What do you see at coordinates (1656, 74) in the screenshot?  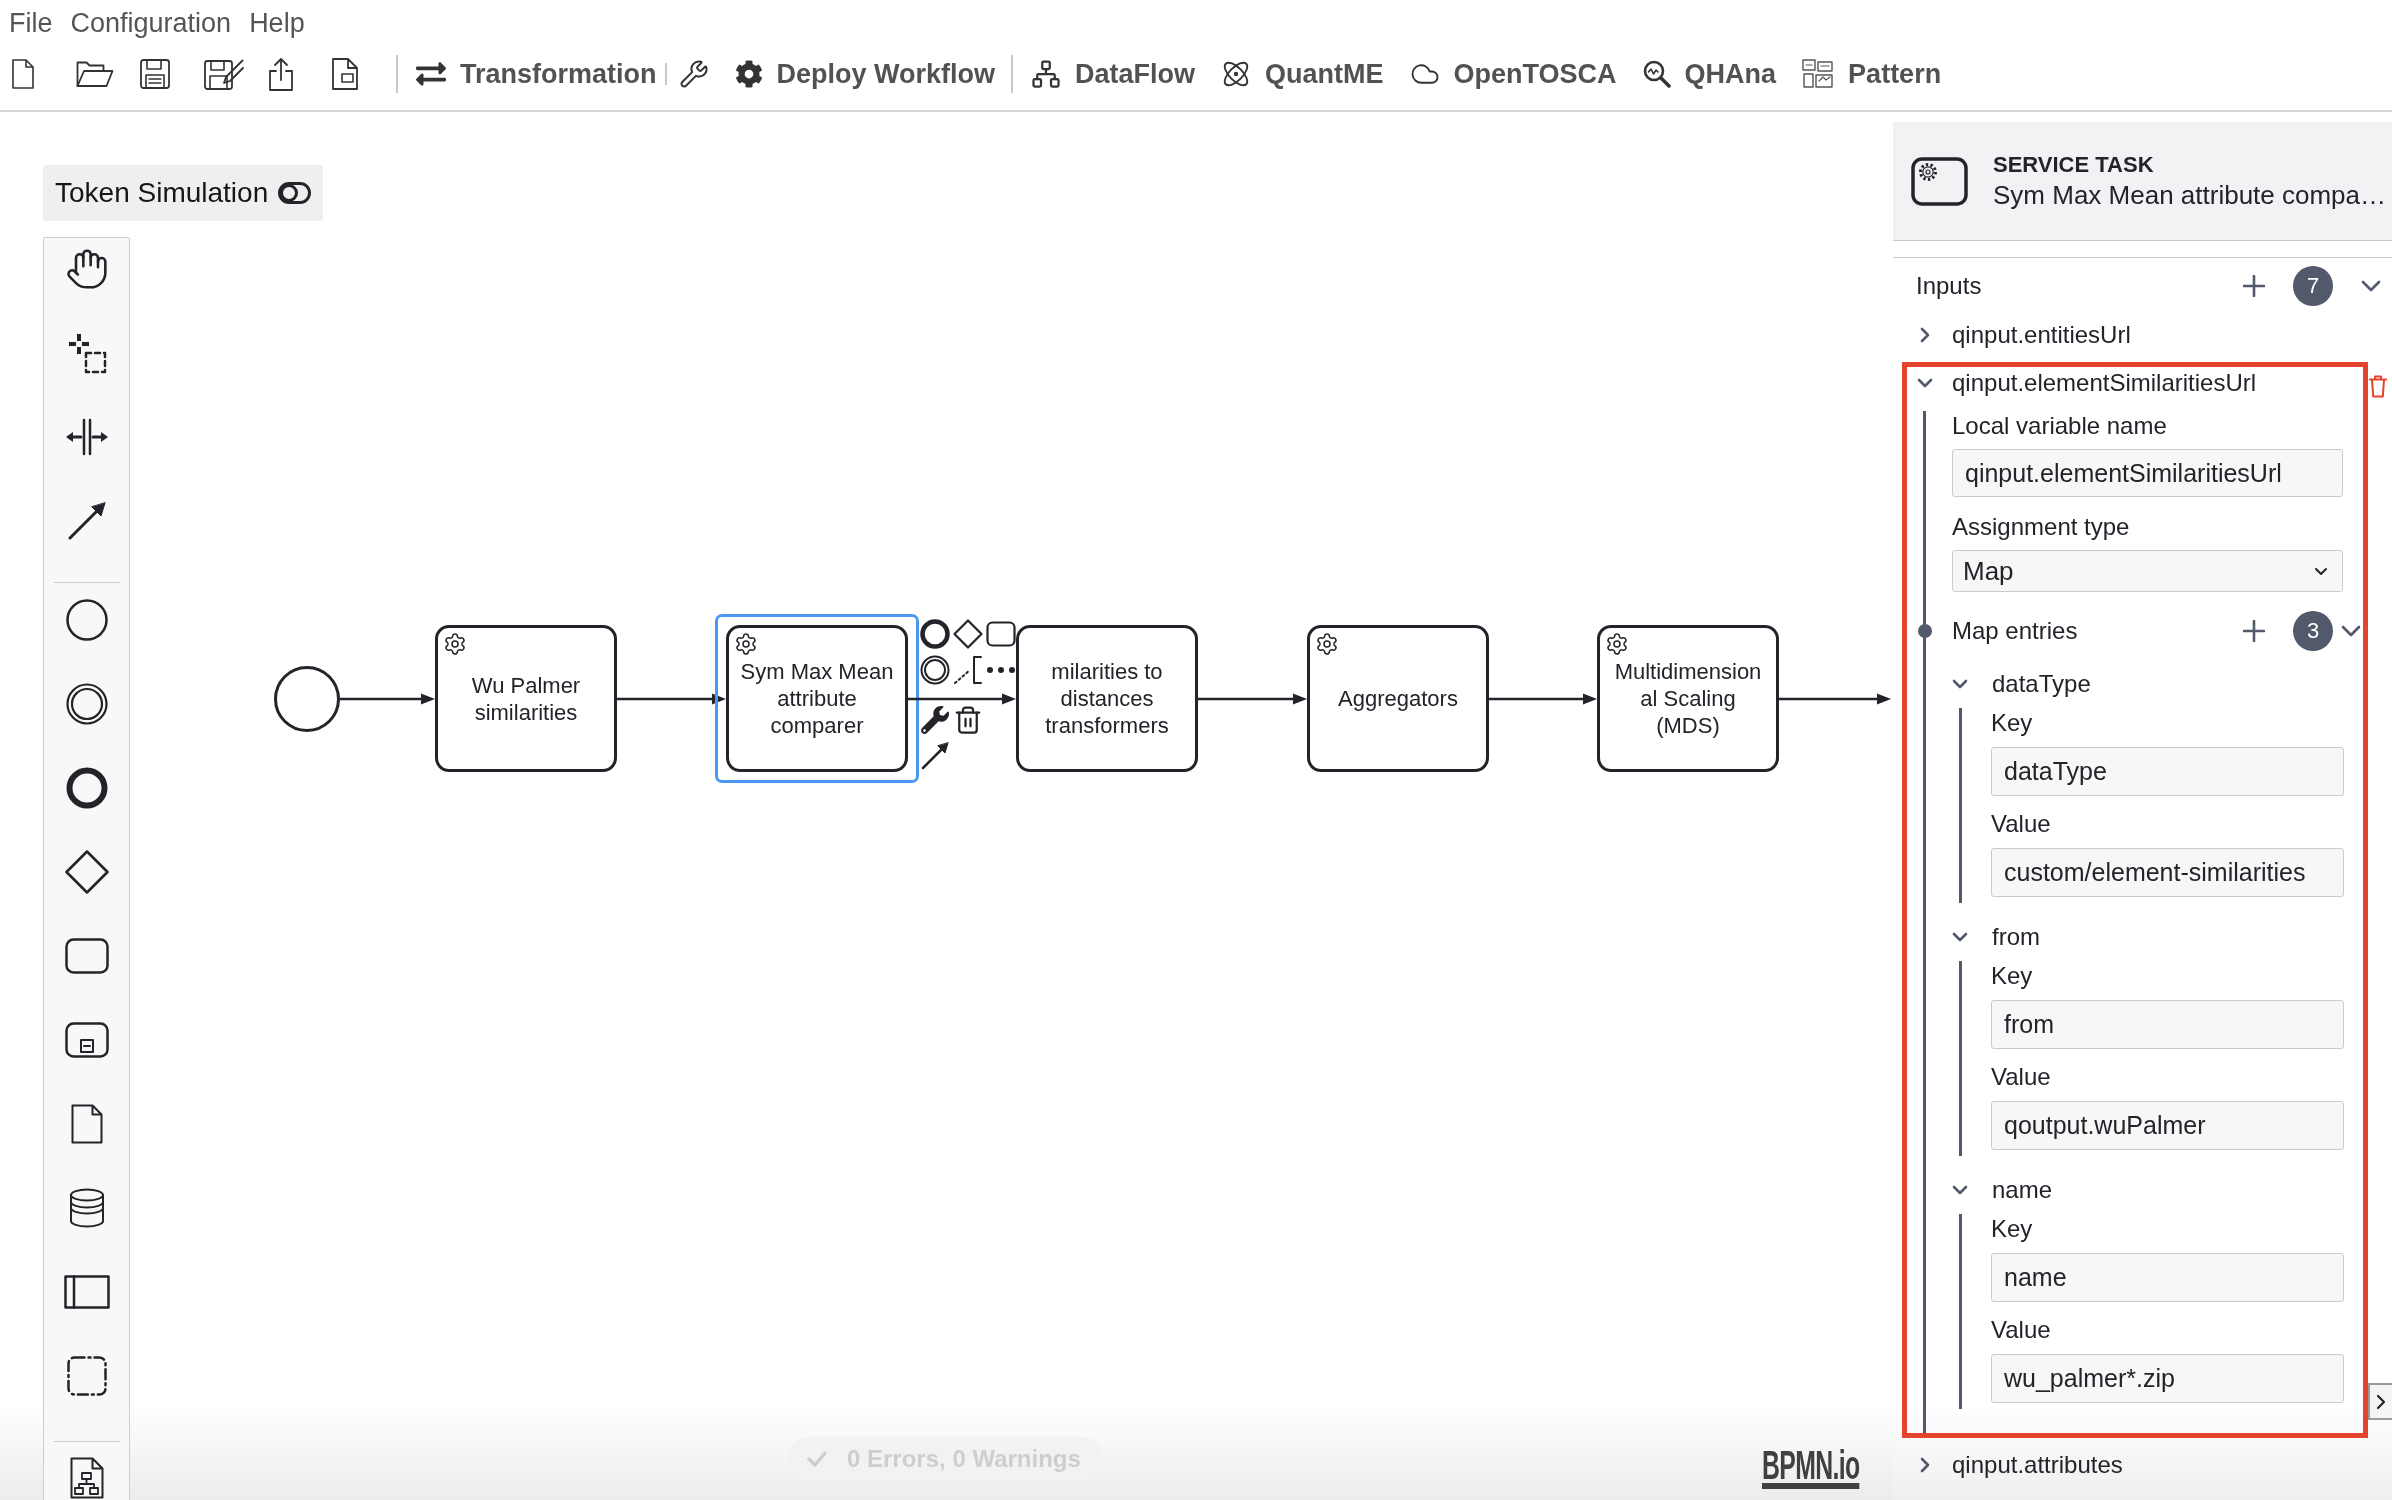 I see `magnifier-icon` at bounding box center [1656, 74].